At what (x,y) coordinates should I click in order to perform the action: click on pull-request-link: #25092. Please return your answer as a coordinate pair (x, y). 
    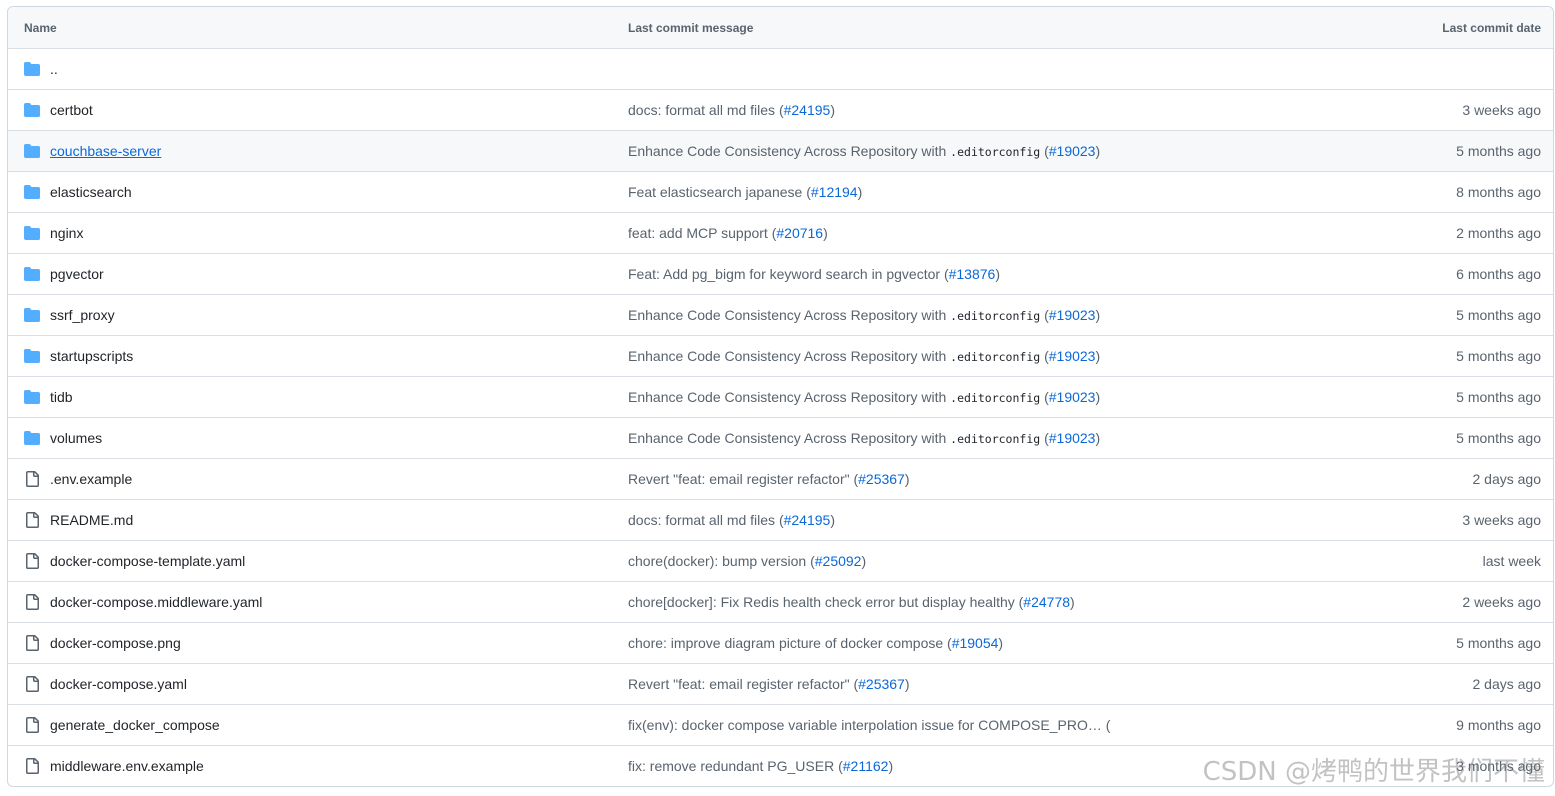
    Looking at the image, I should click on (838, 561).